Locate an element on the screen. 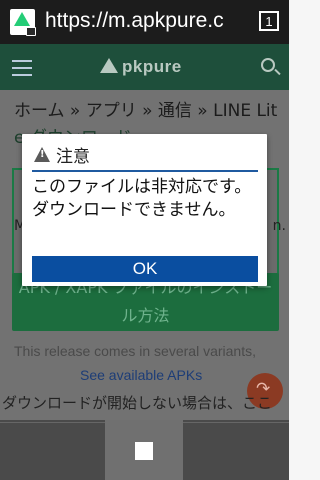 Image resolution: width=320 pixels, height=480 pixels. dialog-divider is located at coordinates (145, 171).